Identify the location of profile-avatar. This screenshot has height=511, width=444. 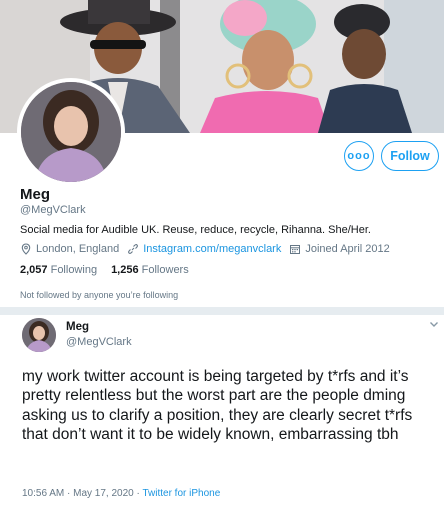
(71, 132).